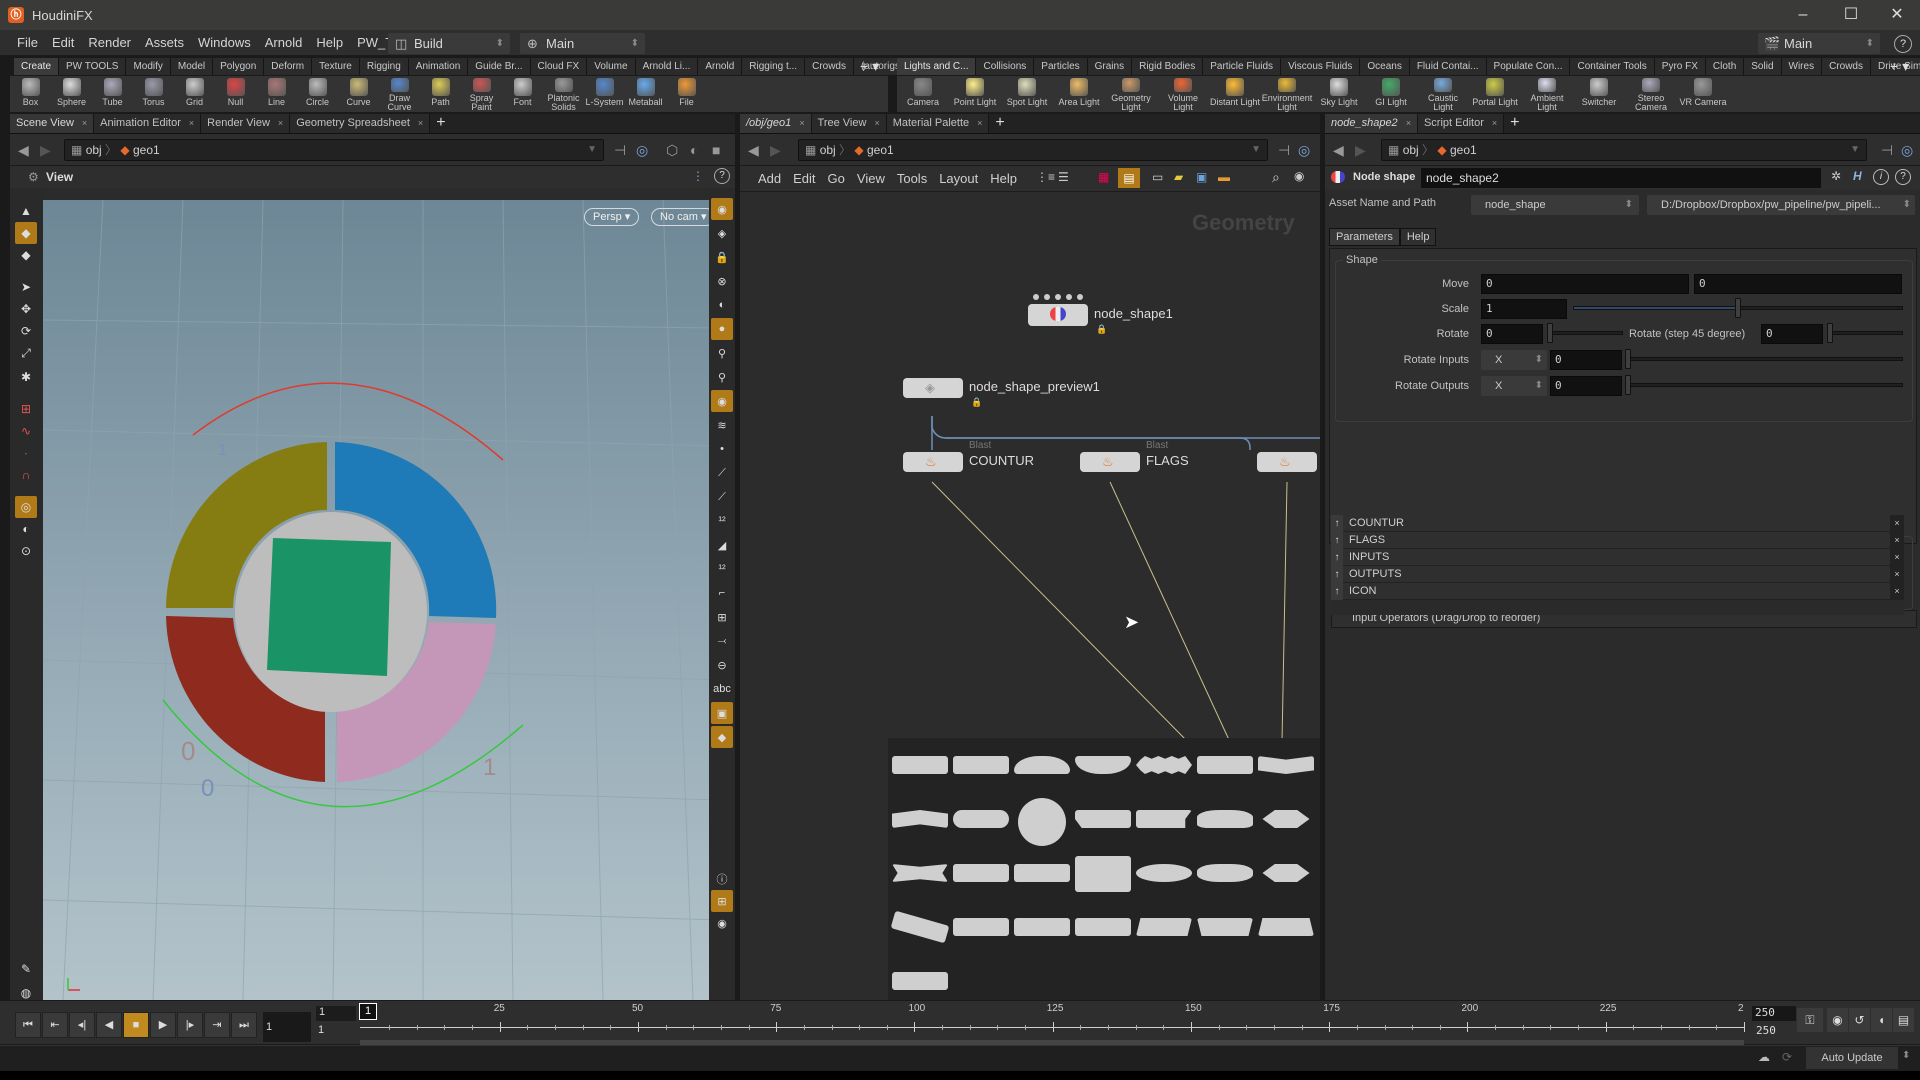 This screenshot has height=1080, width=1920. I want to click on node-shape-diamond, so click(1286, 819).